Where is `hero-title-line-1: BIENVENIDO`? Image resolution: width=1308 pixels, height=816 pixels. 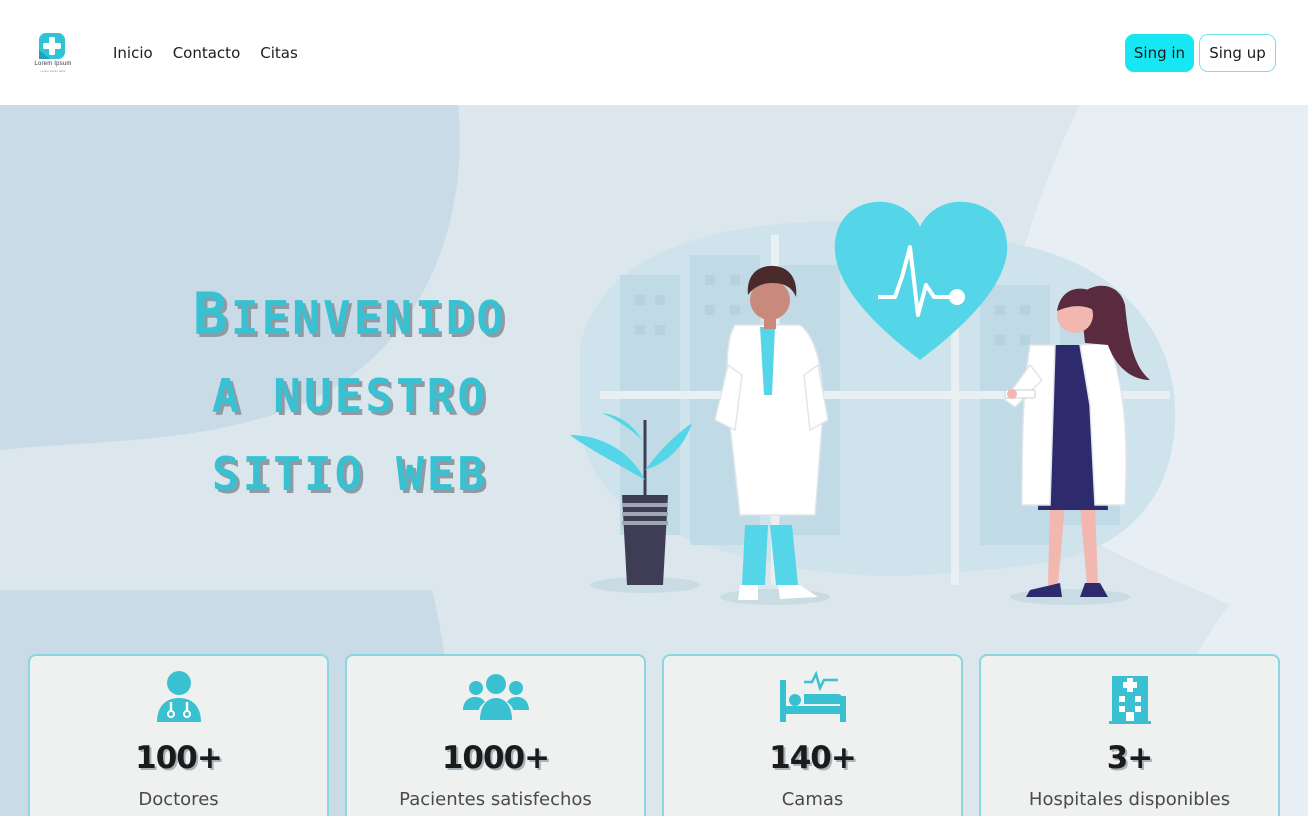
hero-title-line-1: BIENVENIDO is located at coordinates (350, 316).